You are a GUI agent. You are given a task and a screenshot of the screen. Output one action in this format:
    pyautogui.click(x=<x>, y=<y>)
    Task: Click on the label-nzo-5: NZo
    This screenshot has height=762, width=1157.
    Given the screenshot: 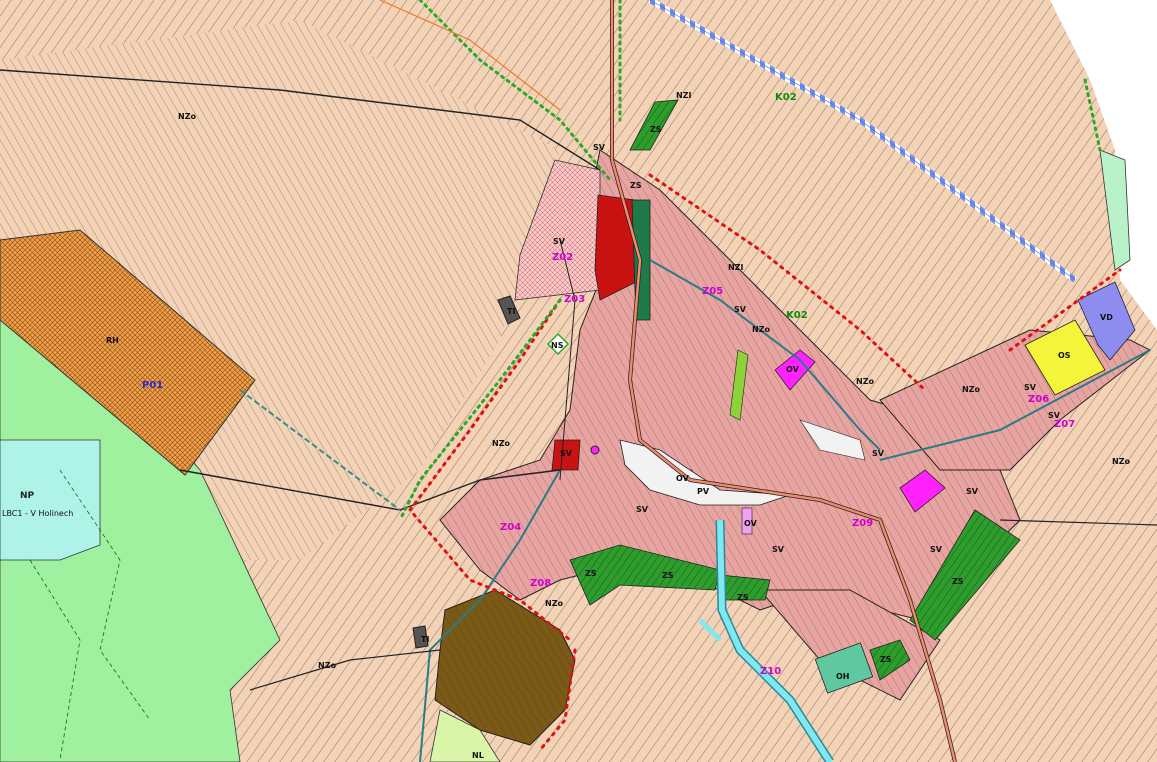 What is the action you would take?
    pyautogui.click(x=761, y=329)
    